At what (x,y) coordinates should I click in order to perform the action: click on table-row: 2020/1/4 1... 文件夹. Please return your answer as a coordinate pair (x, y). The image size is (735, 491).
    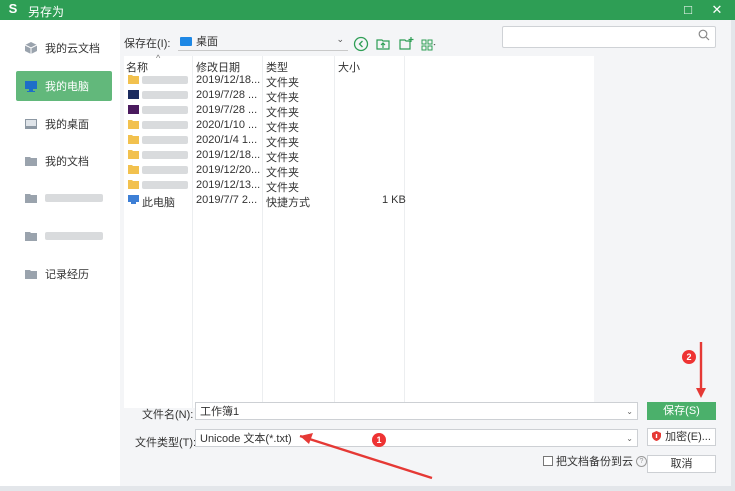
    Looking at the image, I should click on (359, 141).